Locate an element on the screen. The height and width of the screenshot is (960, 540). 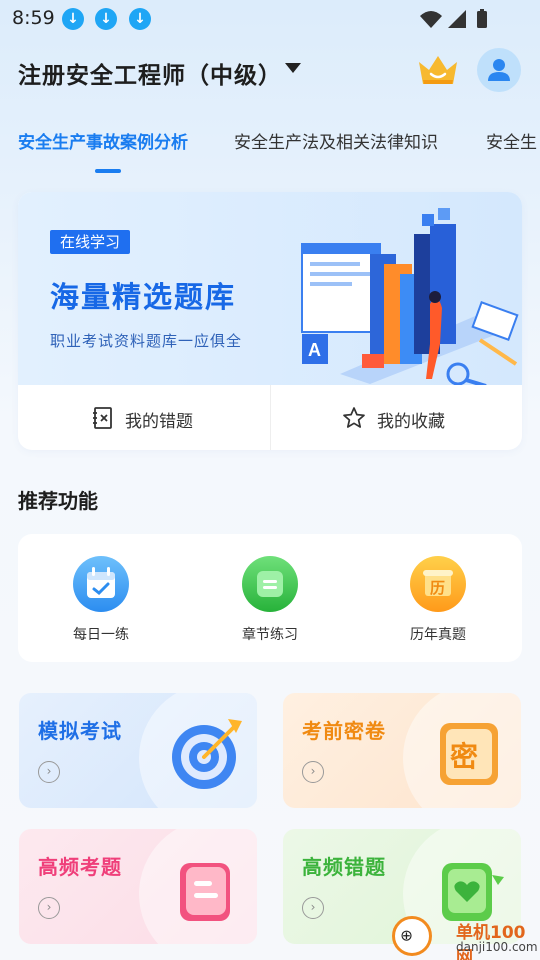
secret-paper-icon: 密 is located at coordinates (469, 754).